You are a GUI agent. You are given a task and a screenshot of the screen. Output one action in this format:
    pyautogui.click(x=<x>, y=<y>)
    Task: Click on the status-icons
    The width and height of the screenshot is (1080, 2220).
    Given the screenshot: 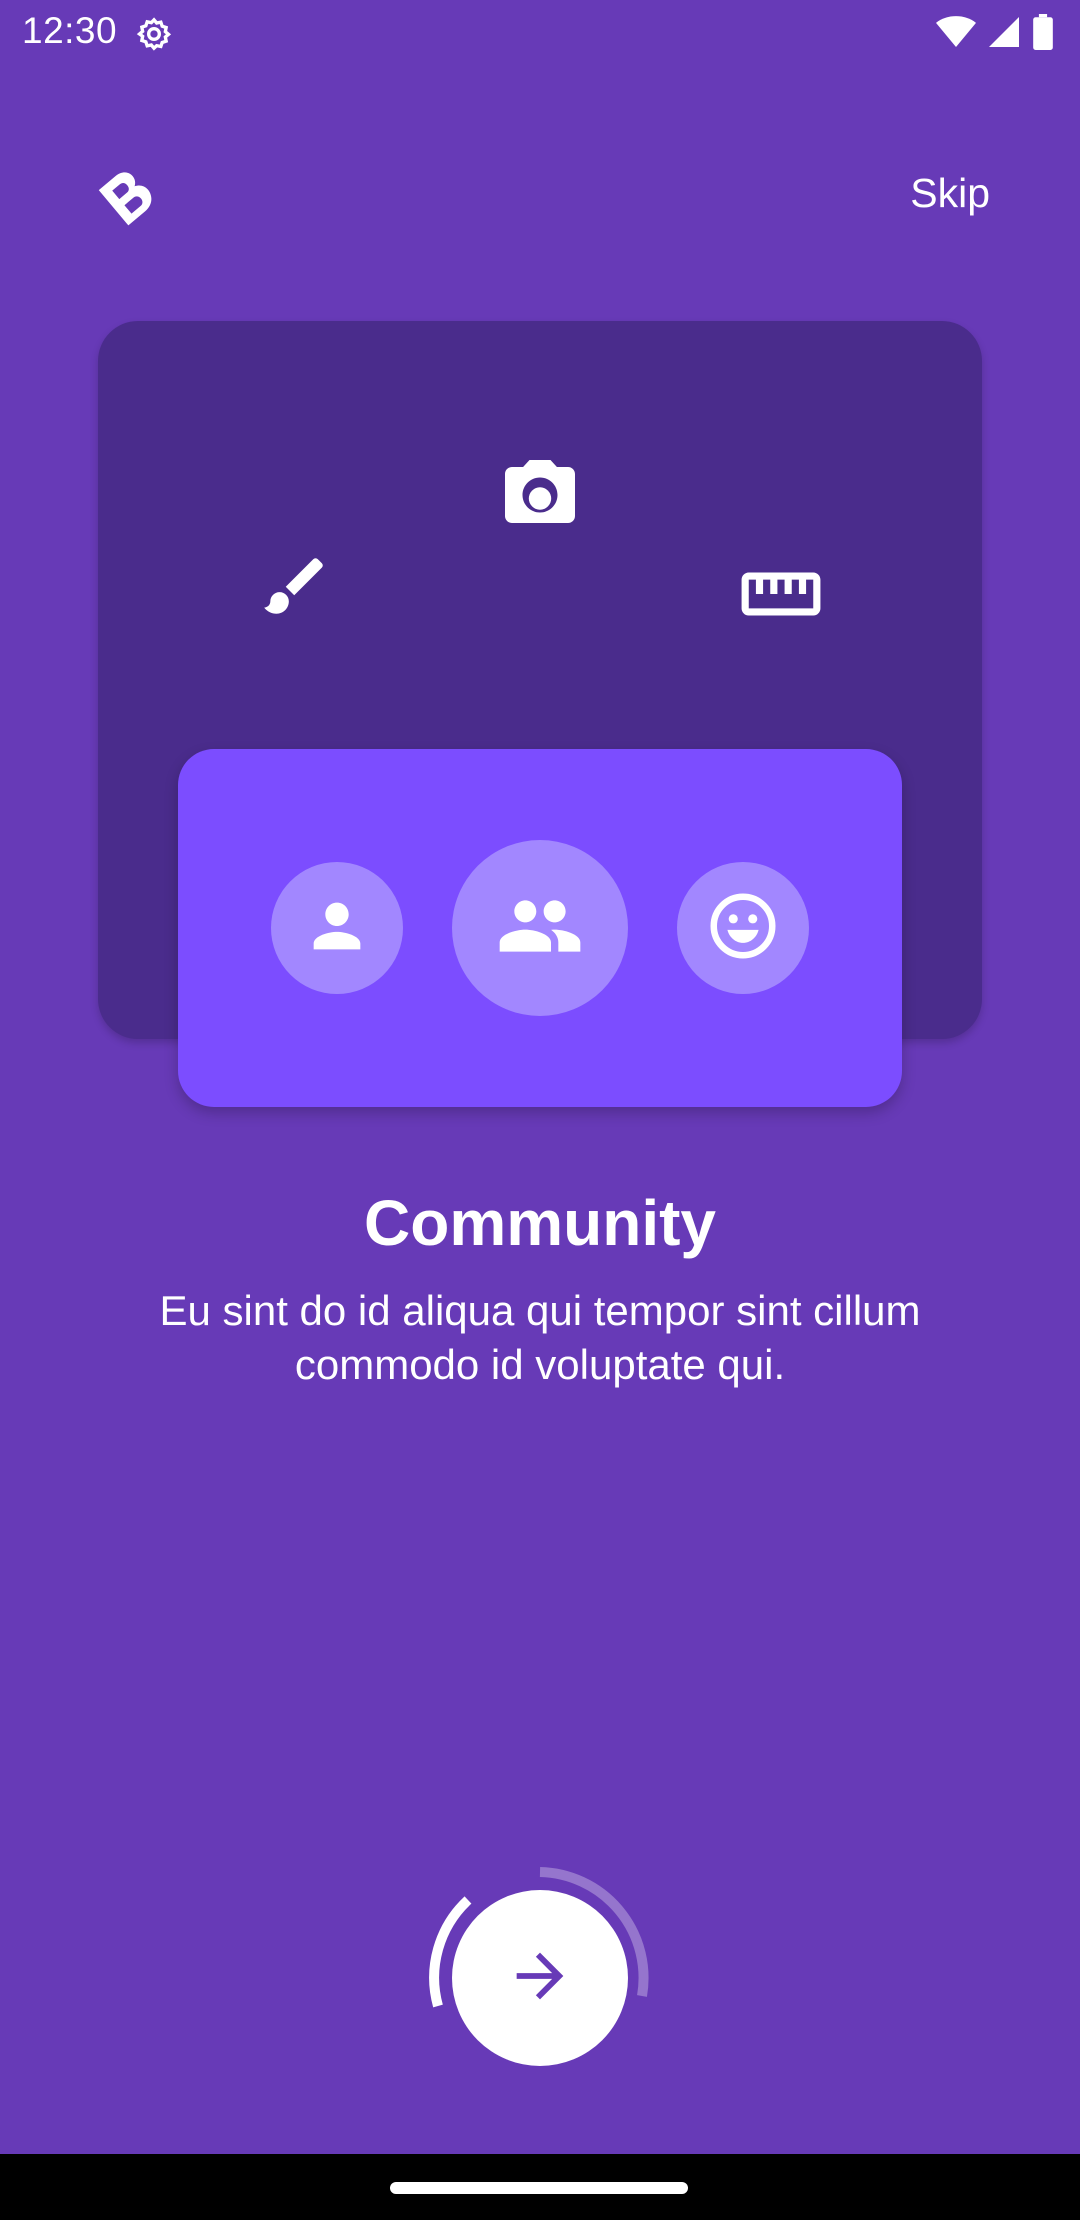 What is the action you would take?
    pyautogui.click(x=995, y=34)
    